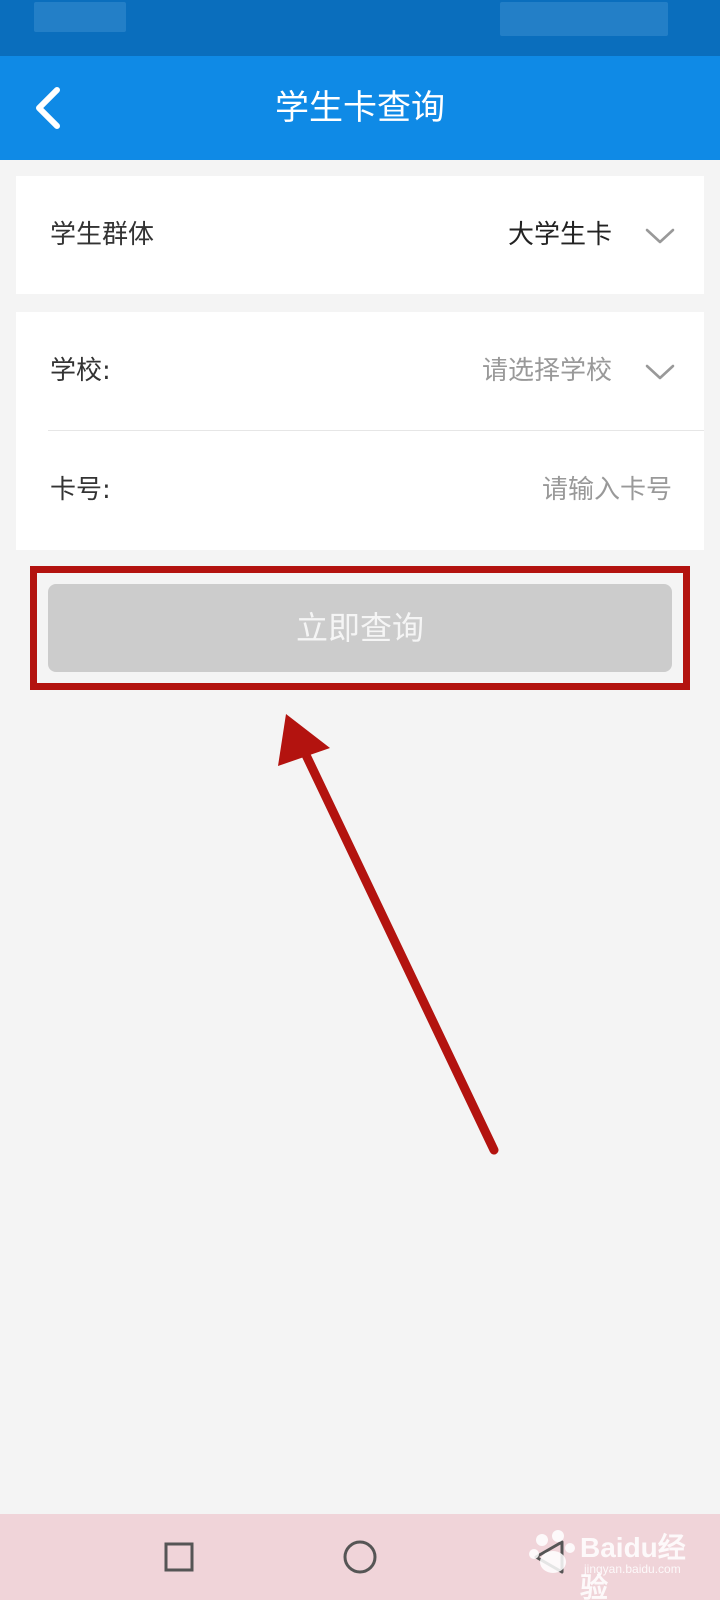 The width and height of the screenshot is (720, 1600). What do you see at coordinates (388, 934) in the screenshot?
I see `annotation-arrow` at bounding box center [388, 934].